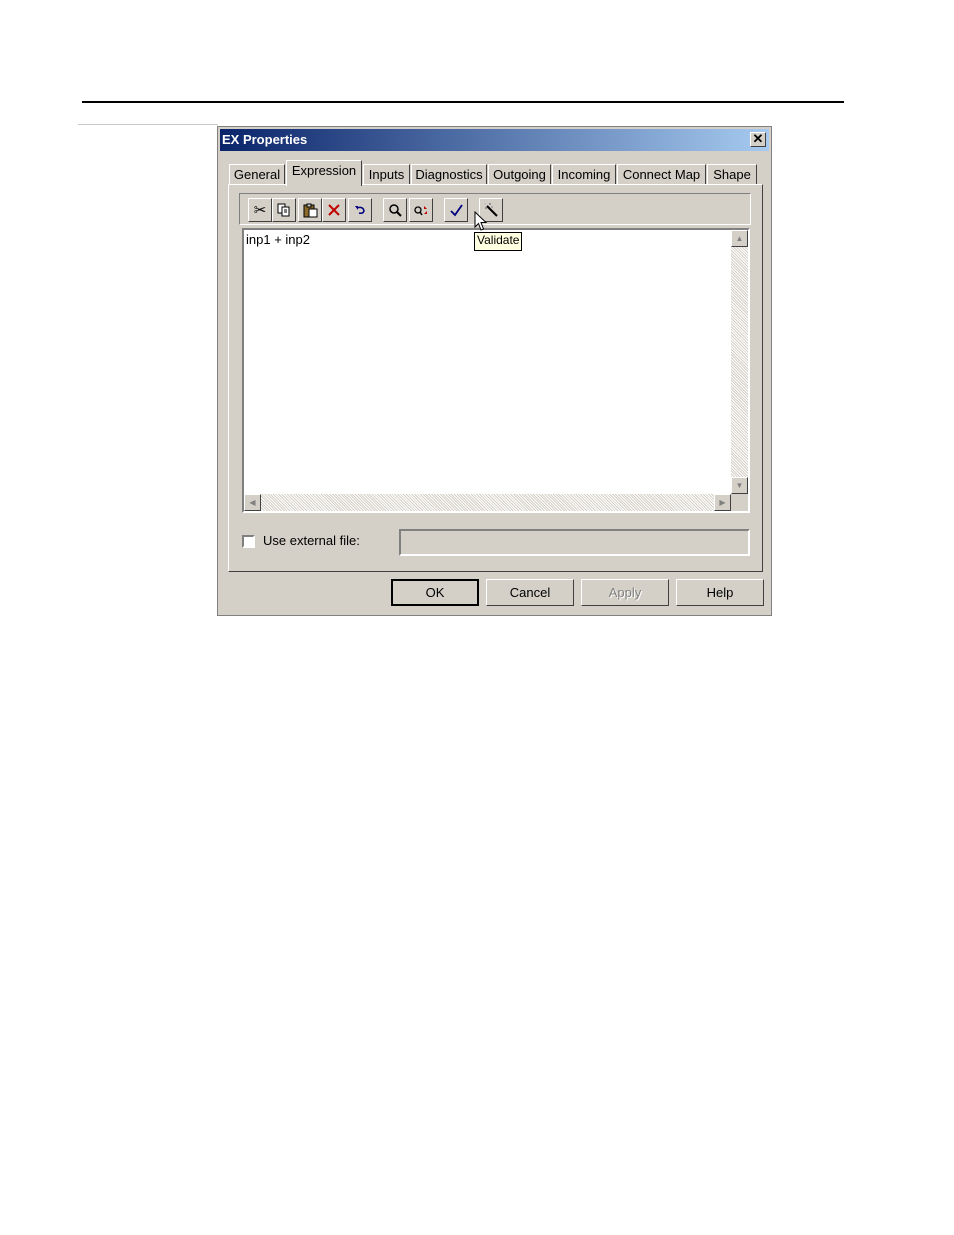 This screenshot has width=954, height=1235. I want to click on scroll-up-button: ▲, so click(739, 238).